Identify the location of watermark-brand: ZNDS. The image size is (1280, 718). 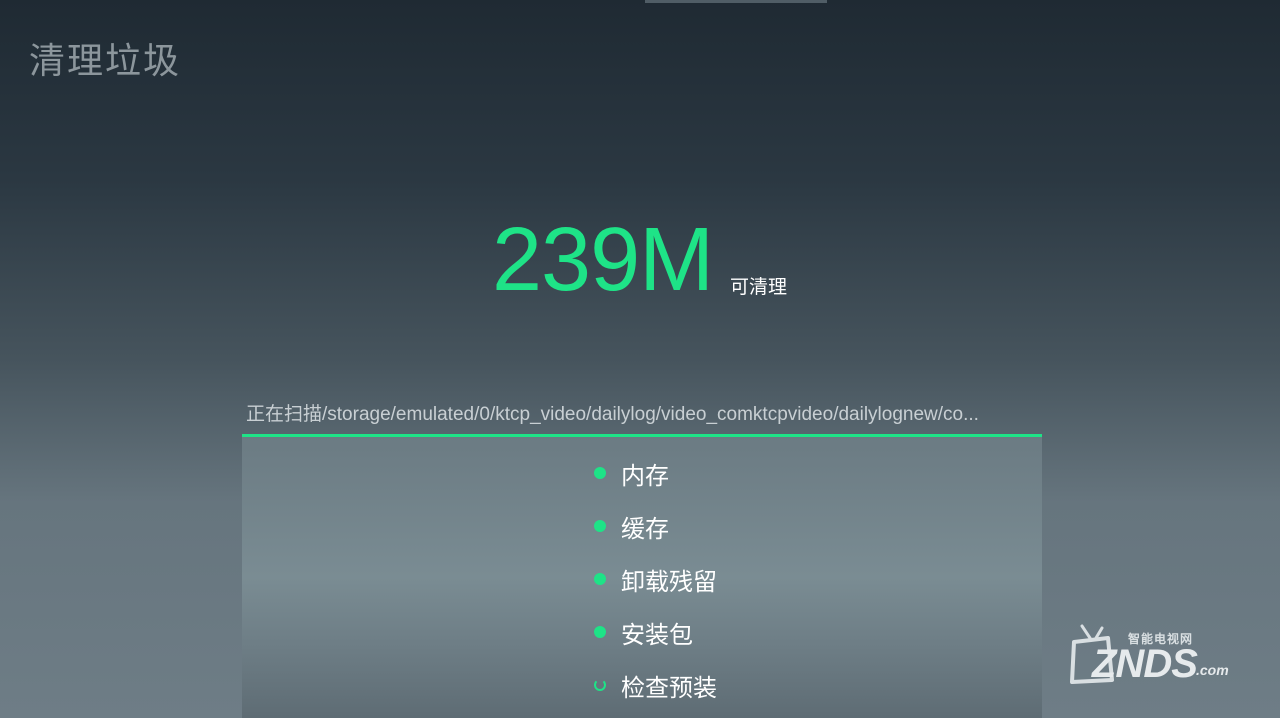
(1145, 664).